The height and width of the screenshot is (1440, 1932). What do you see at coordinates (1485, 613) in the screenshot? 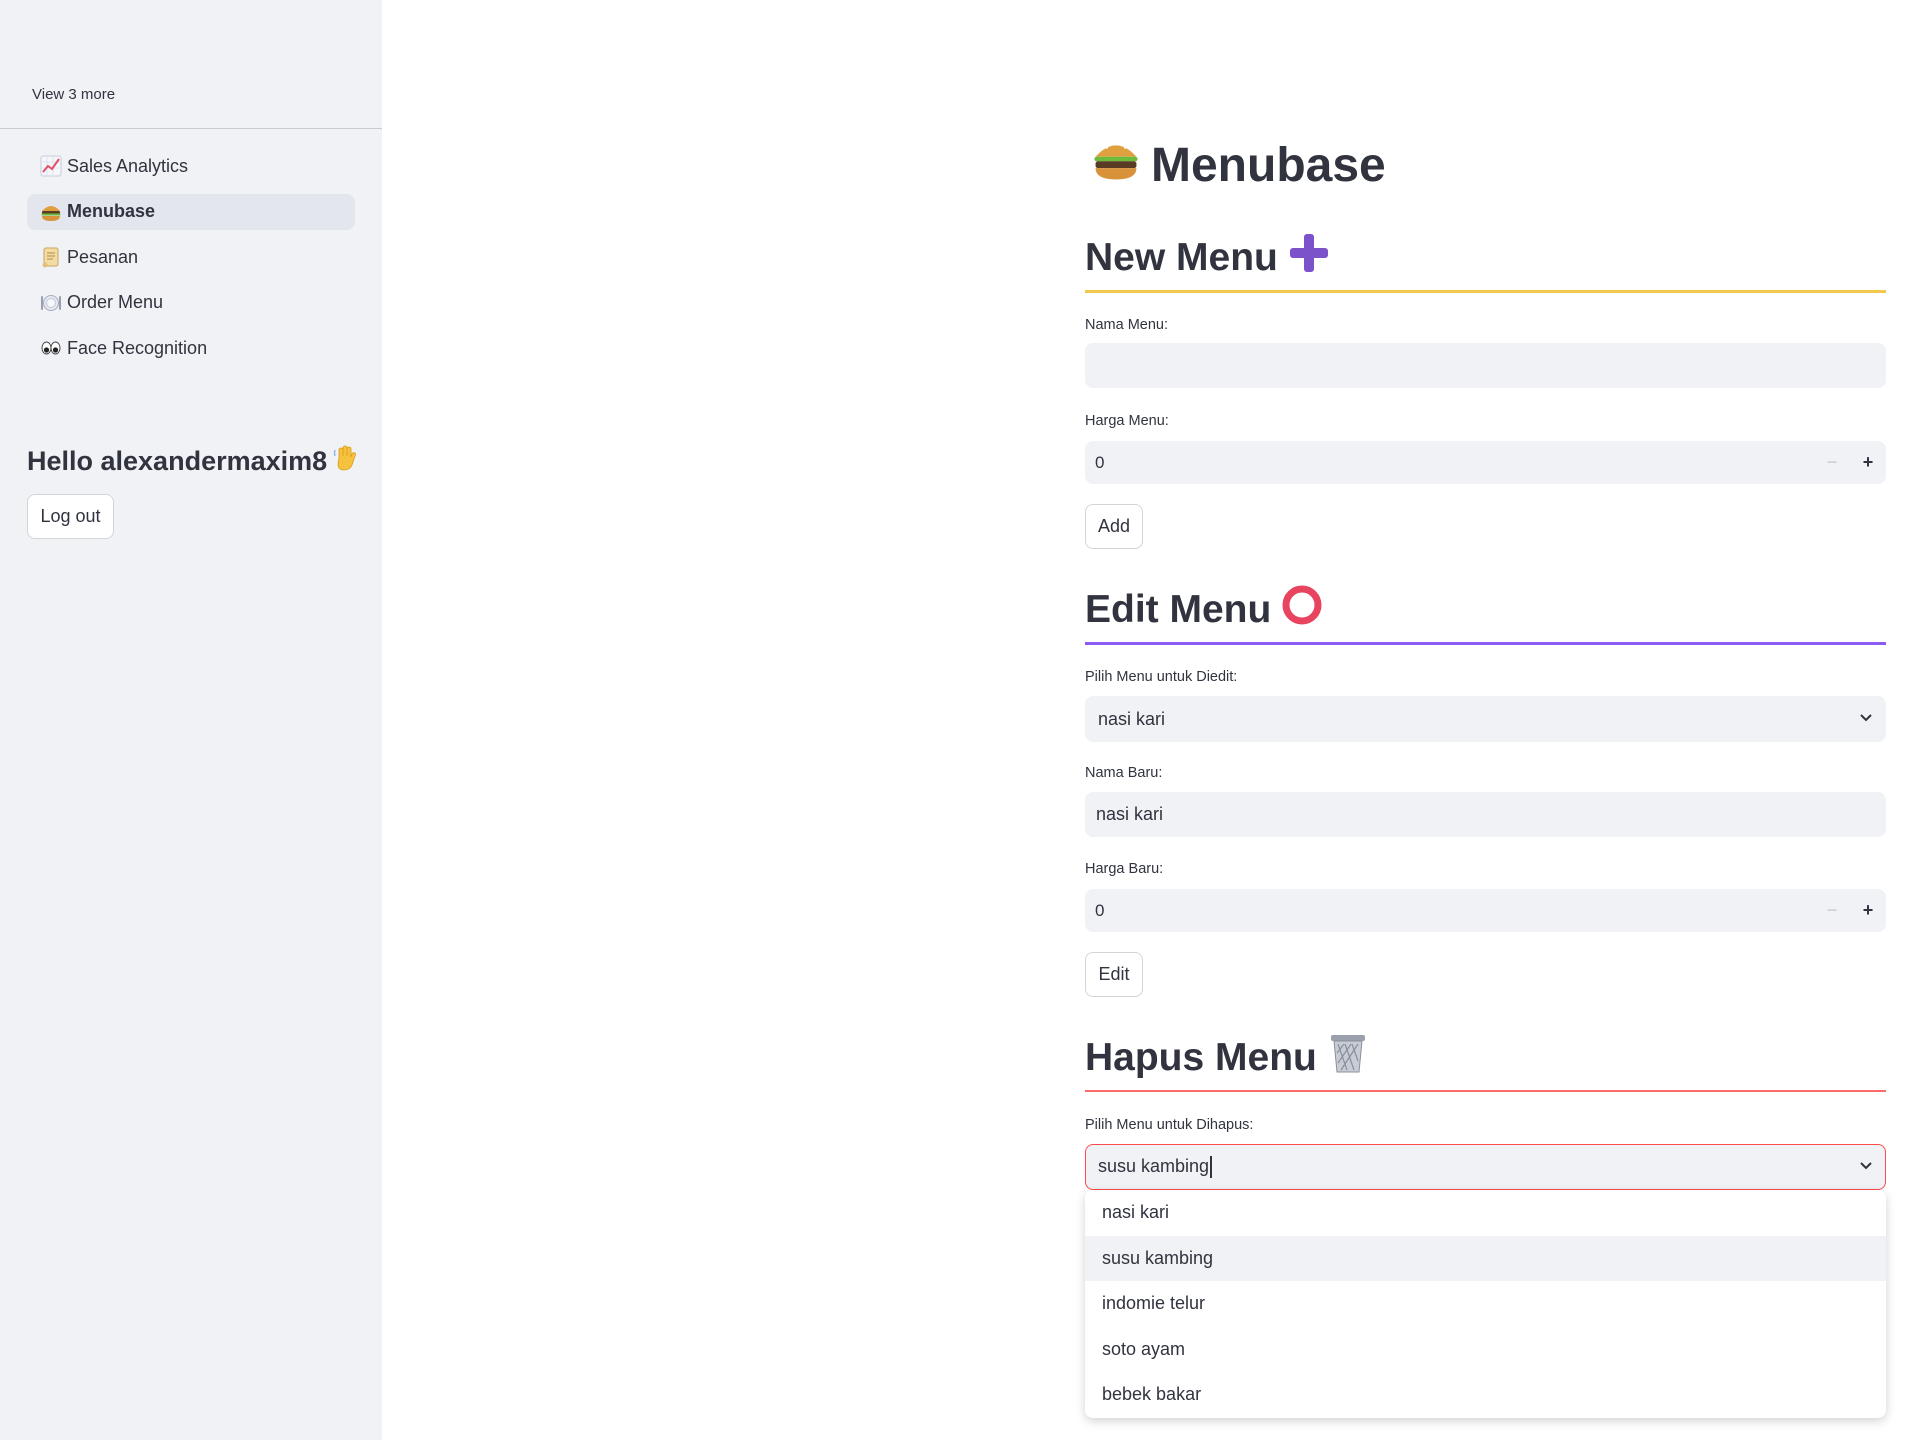
I see `edit-menu-heading: Edit Menu` at bounding box center [1485, 613].